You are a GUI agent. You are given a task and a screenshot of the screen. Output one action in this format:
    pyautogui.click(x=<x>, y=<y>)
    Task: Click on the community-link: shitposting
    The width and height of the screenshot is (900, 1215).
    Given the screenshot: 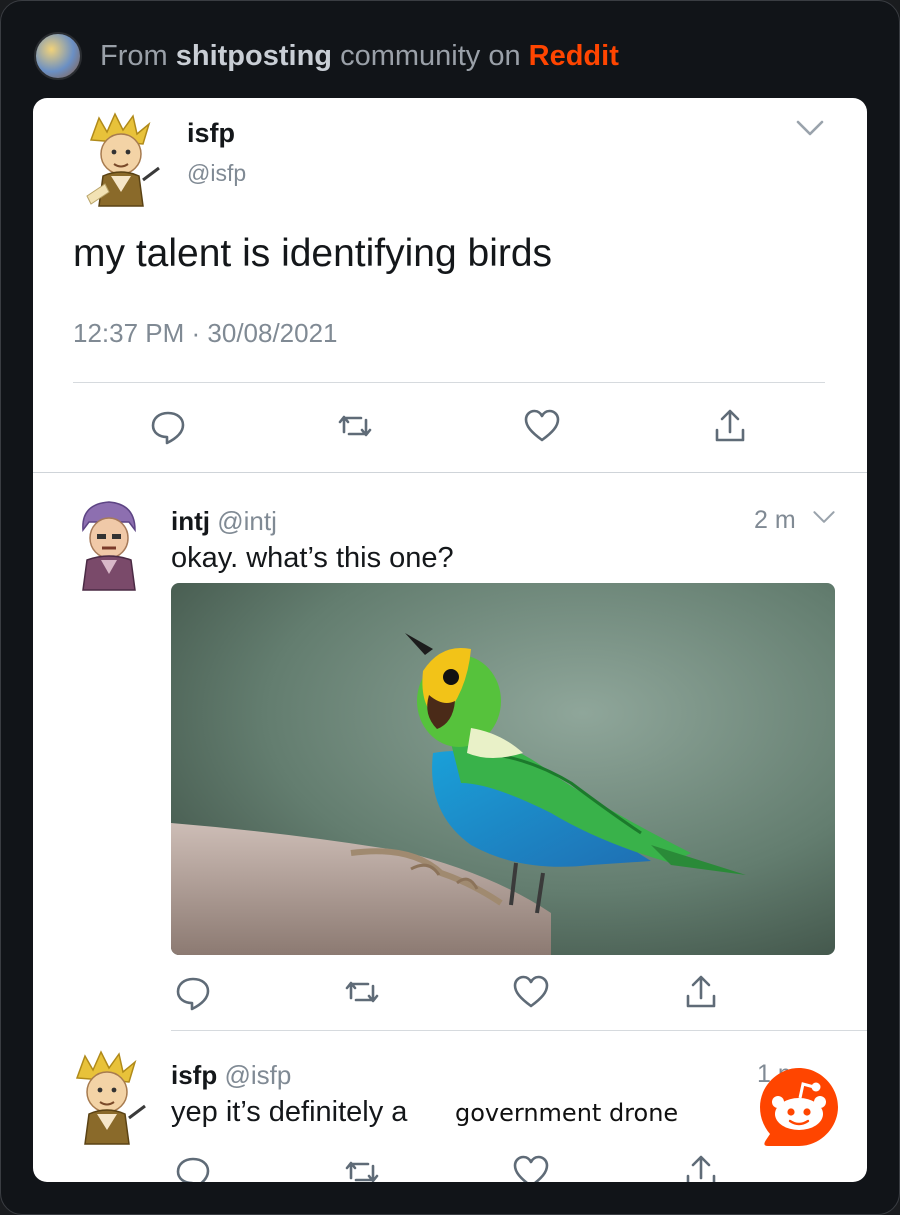 What is the action you would take?
    pyautogui.click(x=254, y=56)
    